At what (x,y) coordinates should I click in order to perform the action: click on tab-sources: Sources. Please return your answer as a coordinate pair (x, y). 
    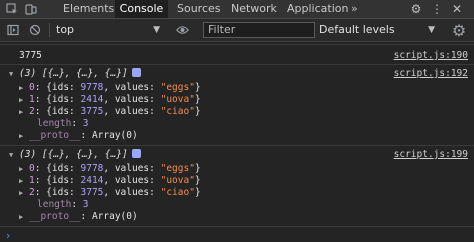
    Looking at the image, I should click on (199, 9).